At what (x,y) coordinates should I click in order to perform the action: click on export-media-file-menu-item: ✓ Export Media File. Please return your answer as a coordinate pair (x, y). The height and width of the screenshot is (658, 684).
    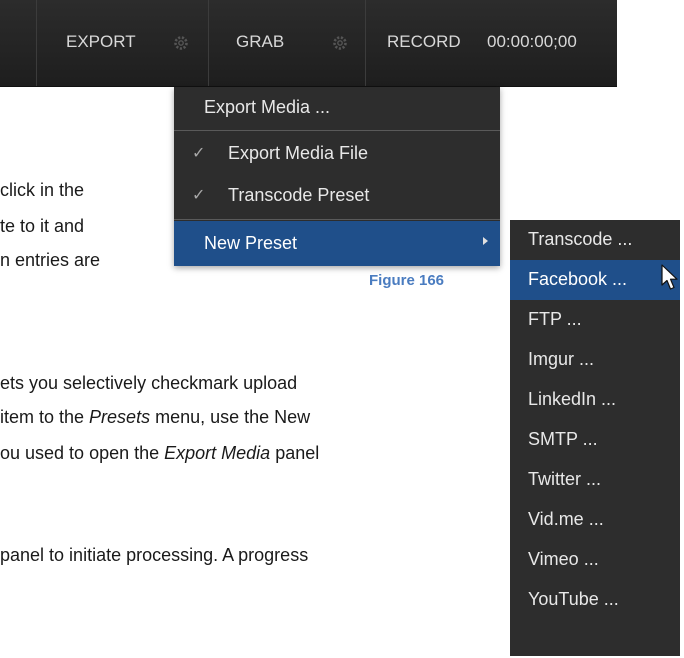
    Looking at the image, I should click on (337, 154).